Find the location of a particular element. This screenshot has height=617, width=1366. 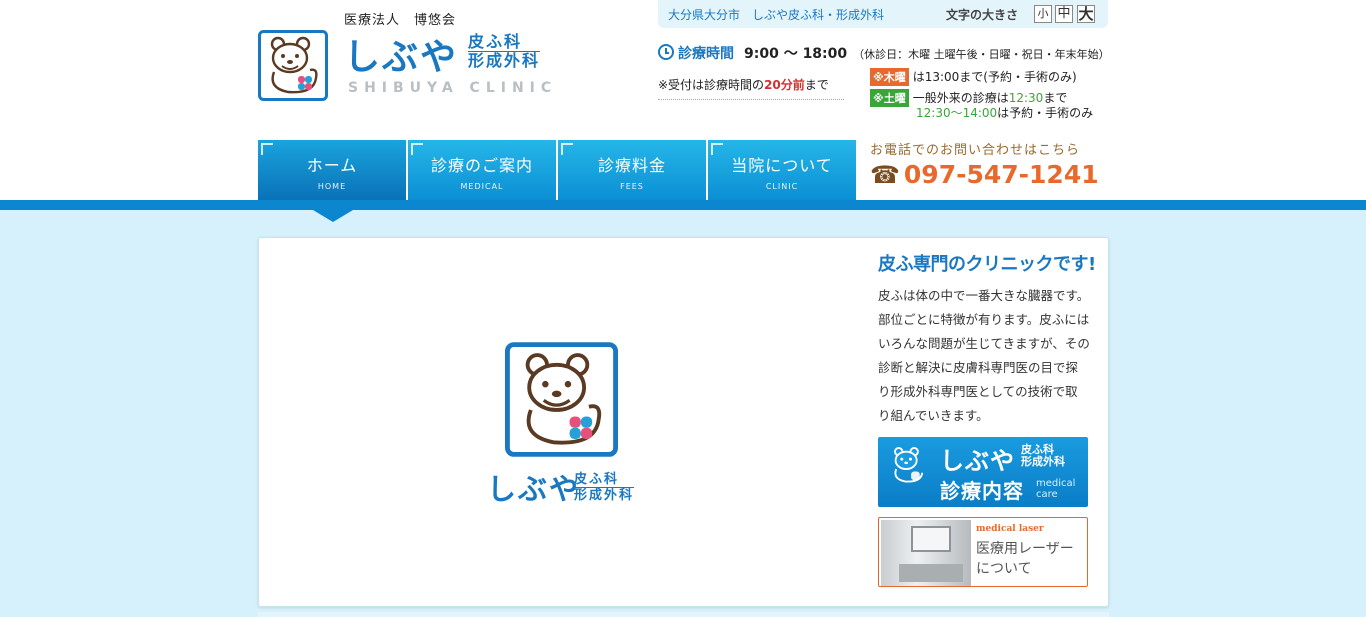

laser-japanese: 医療用レーザー について is located at coordinates (1025, 559).